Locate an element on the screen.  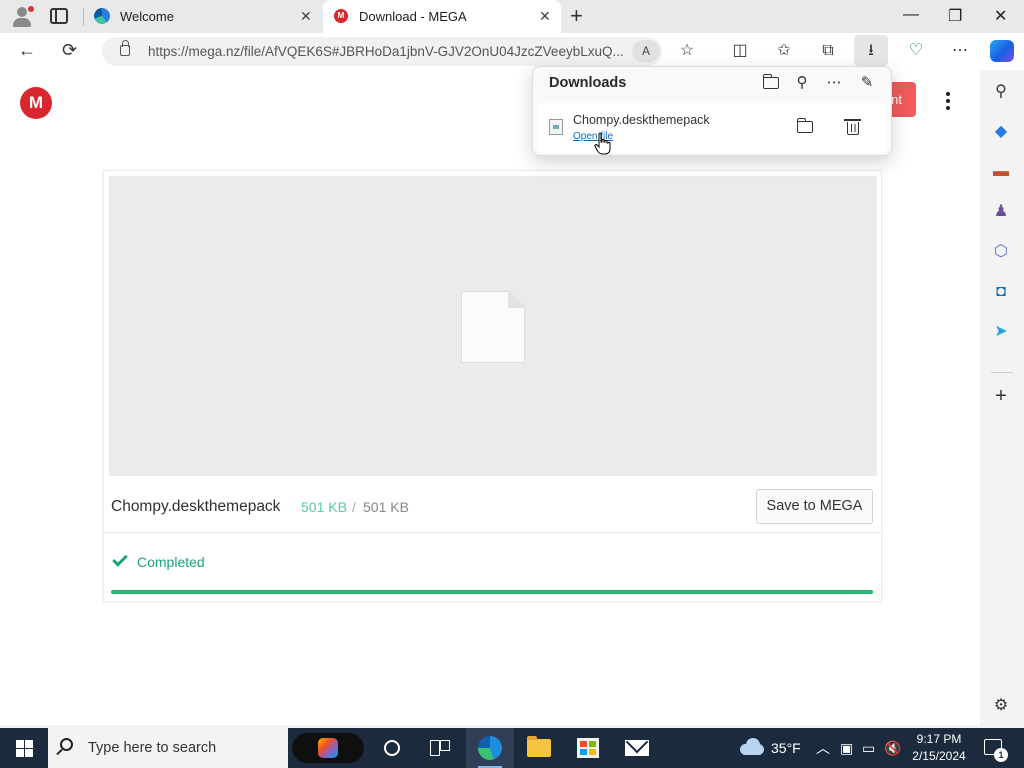
briefcase-icon: ▬ is located at coordinates (1001, 172).